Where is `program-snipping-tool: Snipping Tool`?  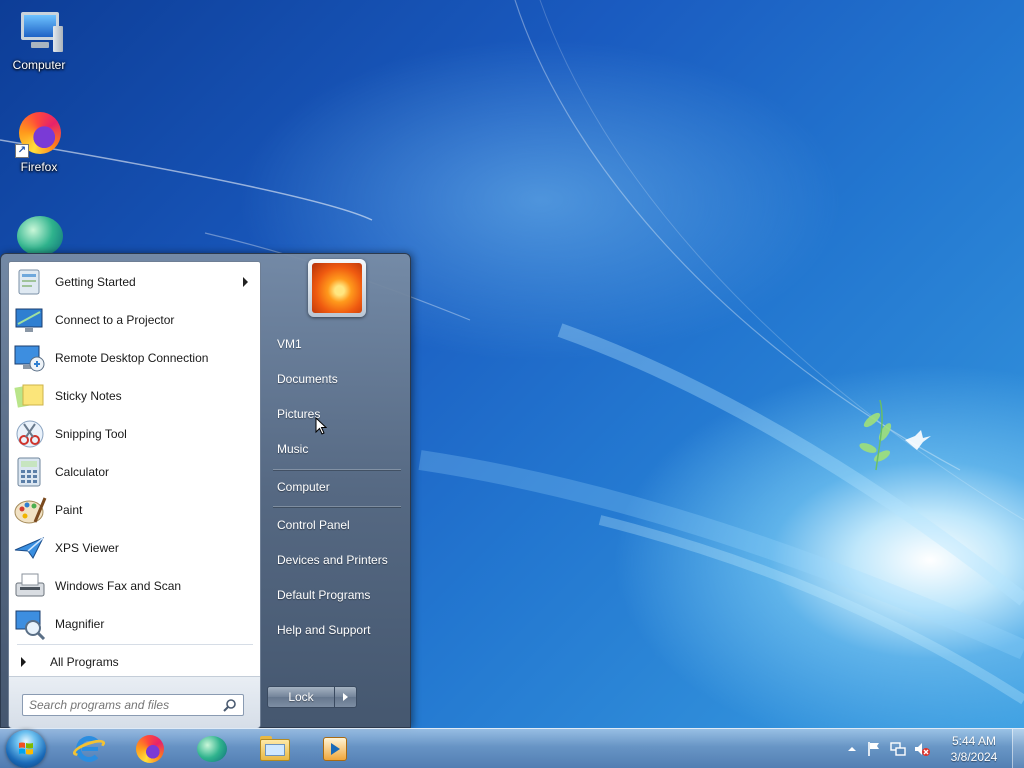 program-snipping-tool: Snipping Tool is located at coordinates (134, 434).